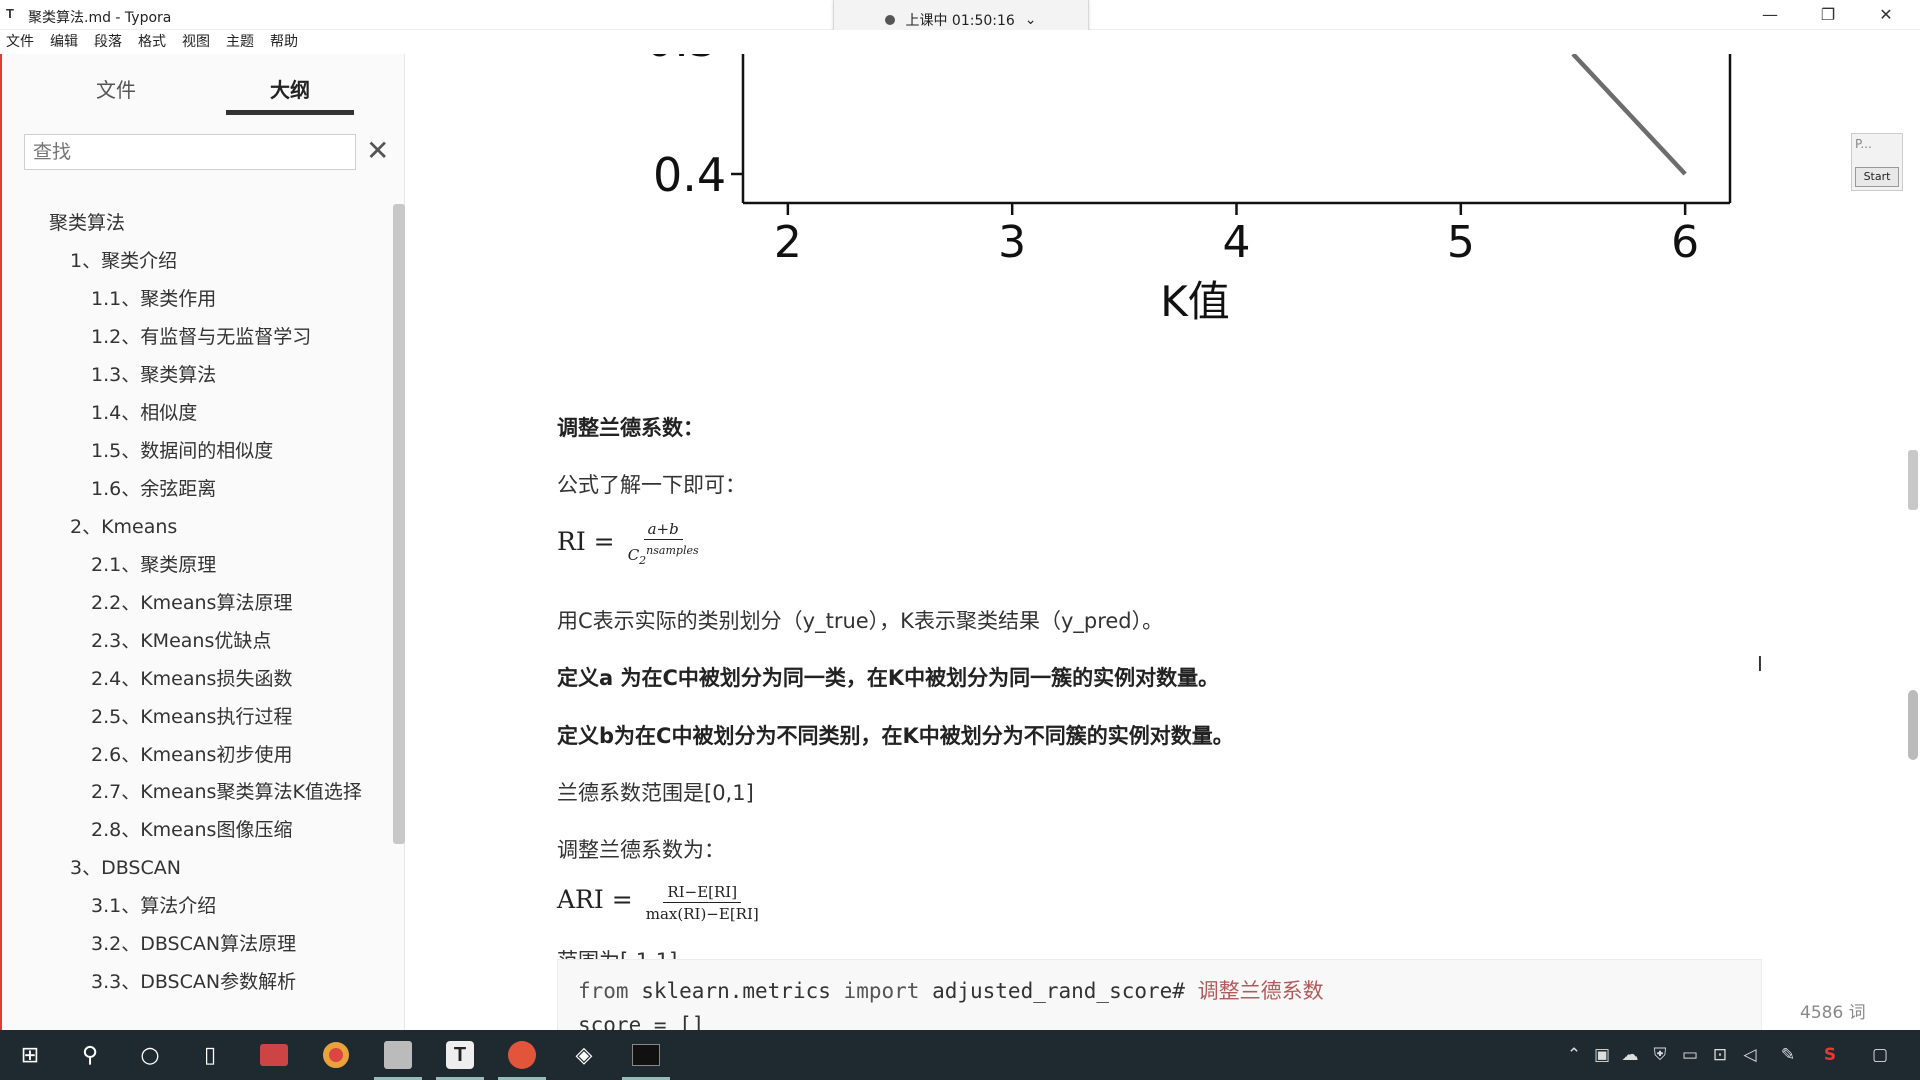 The width and height of the screenshot is (1920, 1080). What do you see at coordinates (522, 1055) in the screenshot?
I see `powerpoint-icon` at bounding box center [522, 1055].